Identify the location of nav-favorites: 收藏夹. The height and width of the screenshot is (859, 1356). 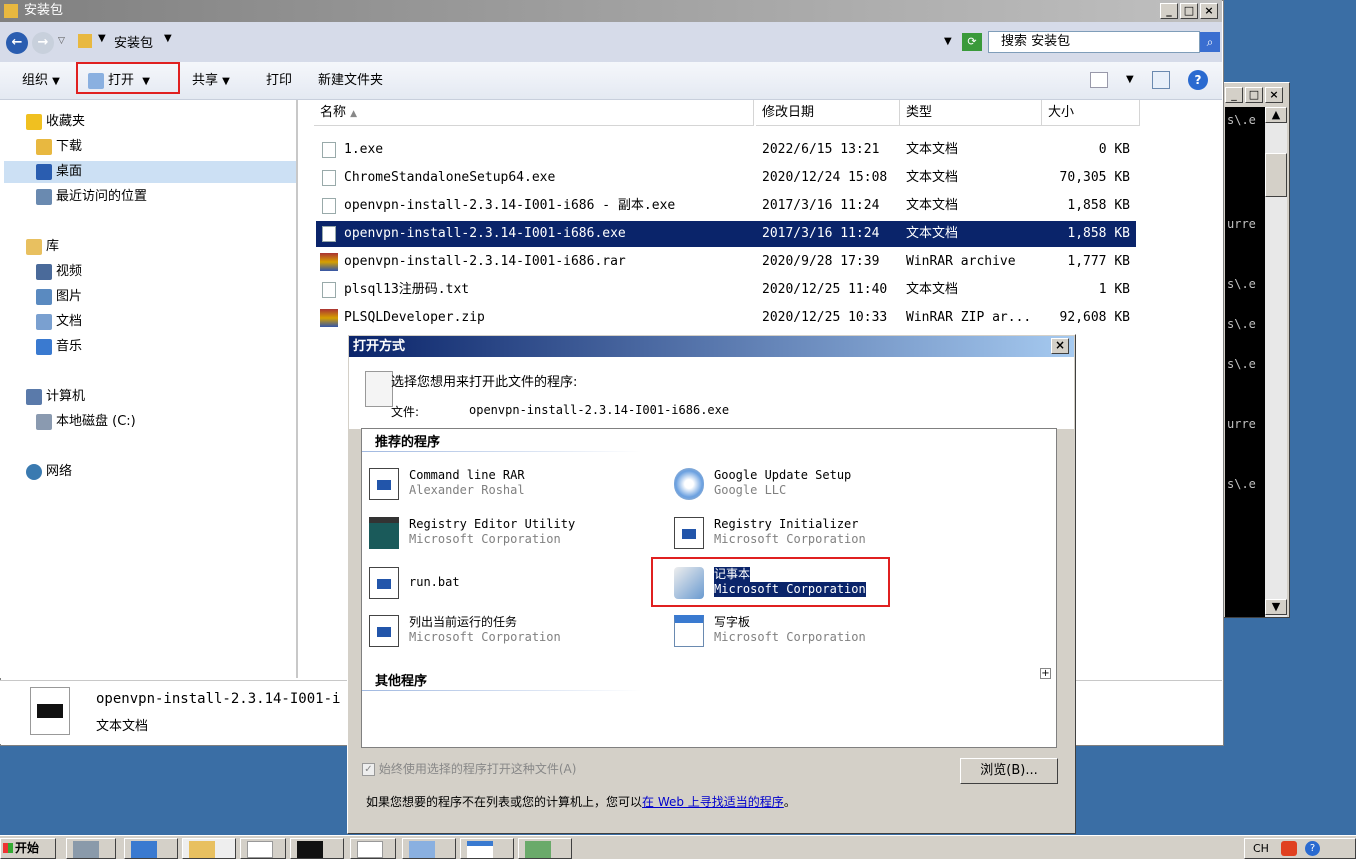
(55, 122).